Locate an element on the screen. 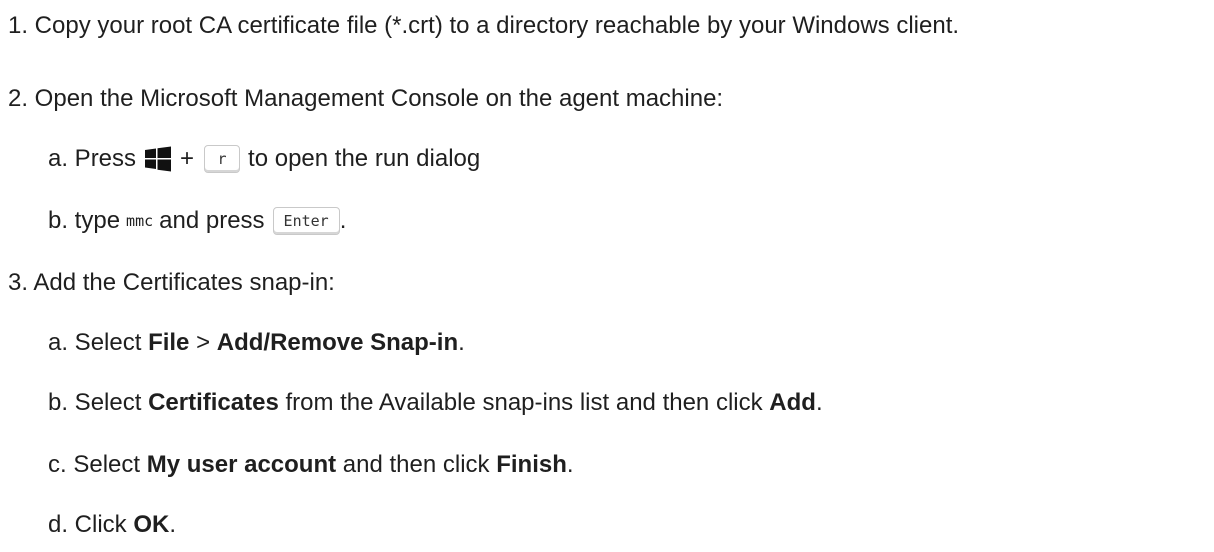 The image size is (1214, 552). step-3b-prefix: b. Select is located at coordinates (98, 402).